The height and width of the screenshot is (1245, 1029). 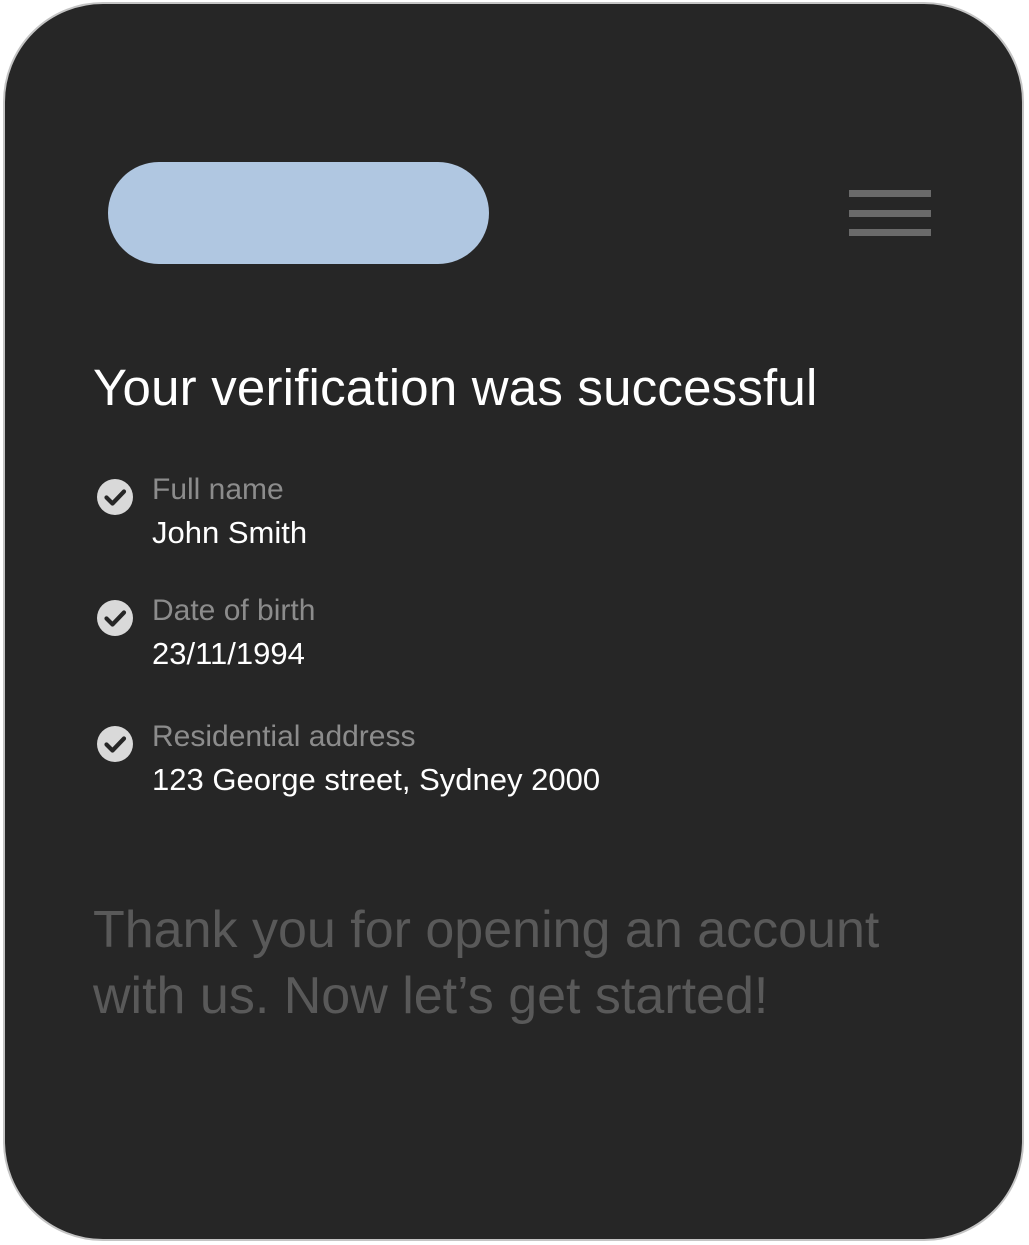 What do you see at coordinates (298, 213) in the screenshot?
I see `logo-placeholder` at bounding box center [298, 213].